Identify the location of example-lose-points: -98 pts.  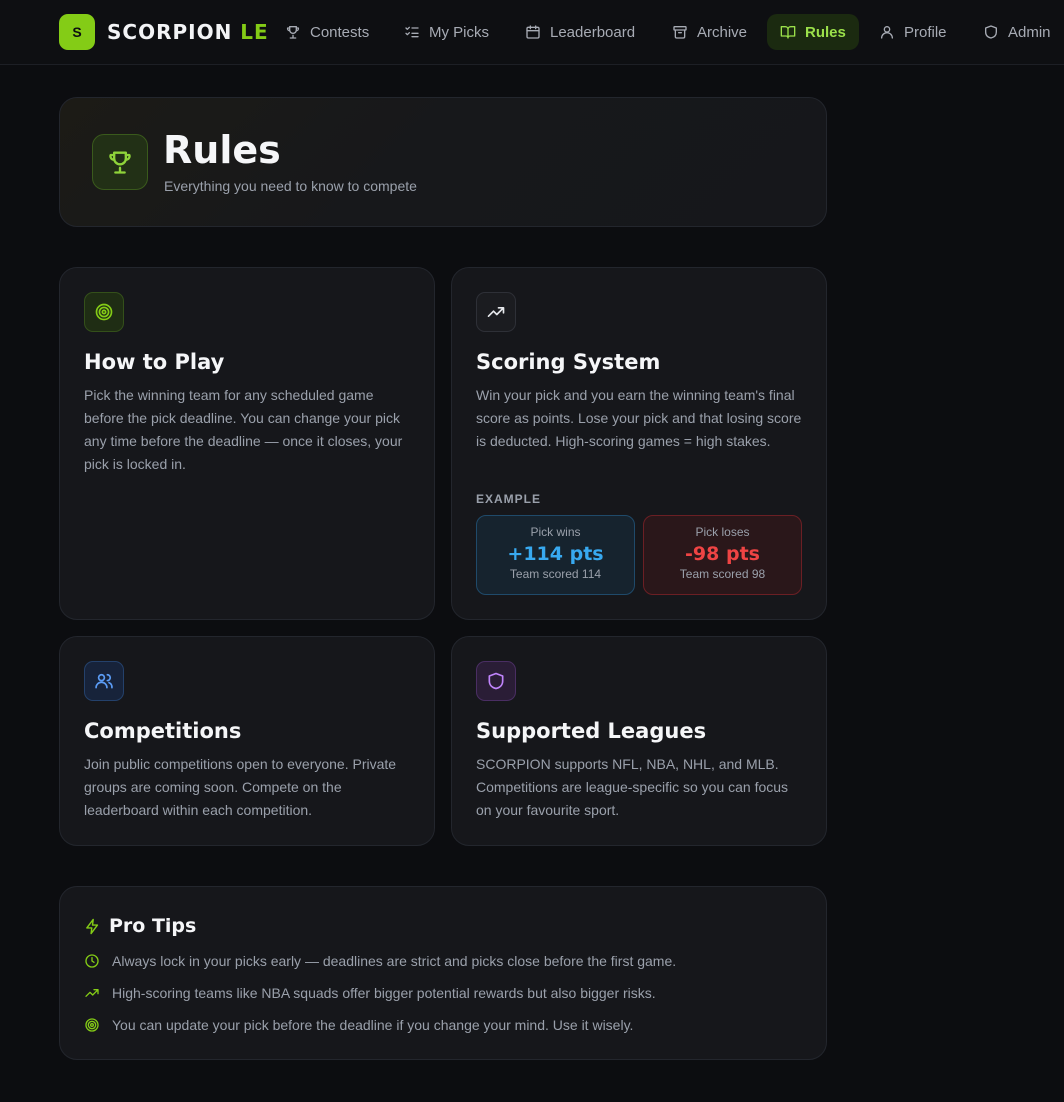
(722, 554).